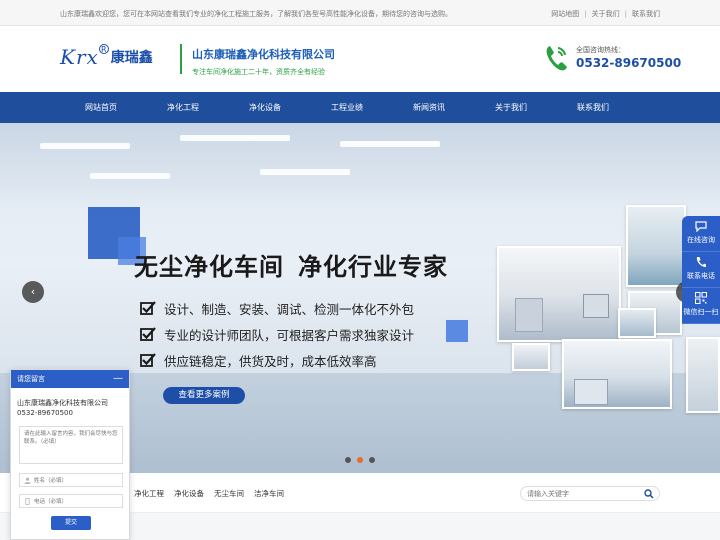 This screenshot has width=720, height=540. Describe the element at coordinates (628, 63) in the screenshot. I see `hotline-number: 0532-89670500` at that location.